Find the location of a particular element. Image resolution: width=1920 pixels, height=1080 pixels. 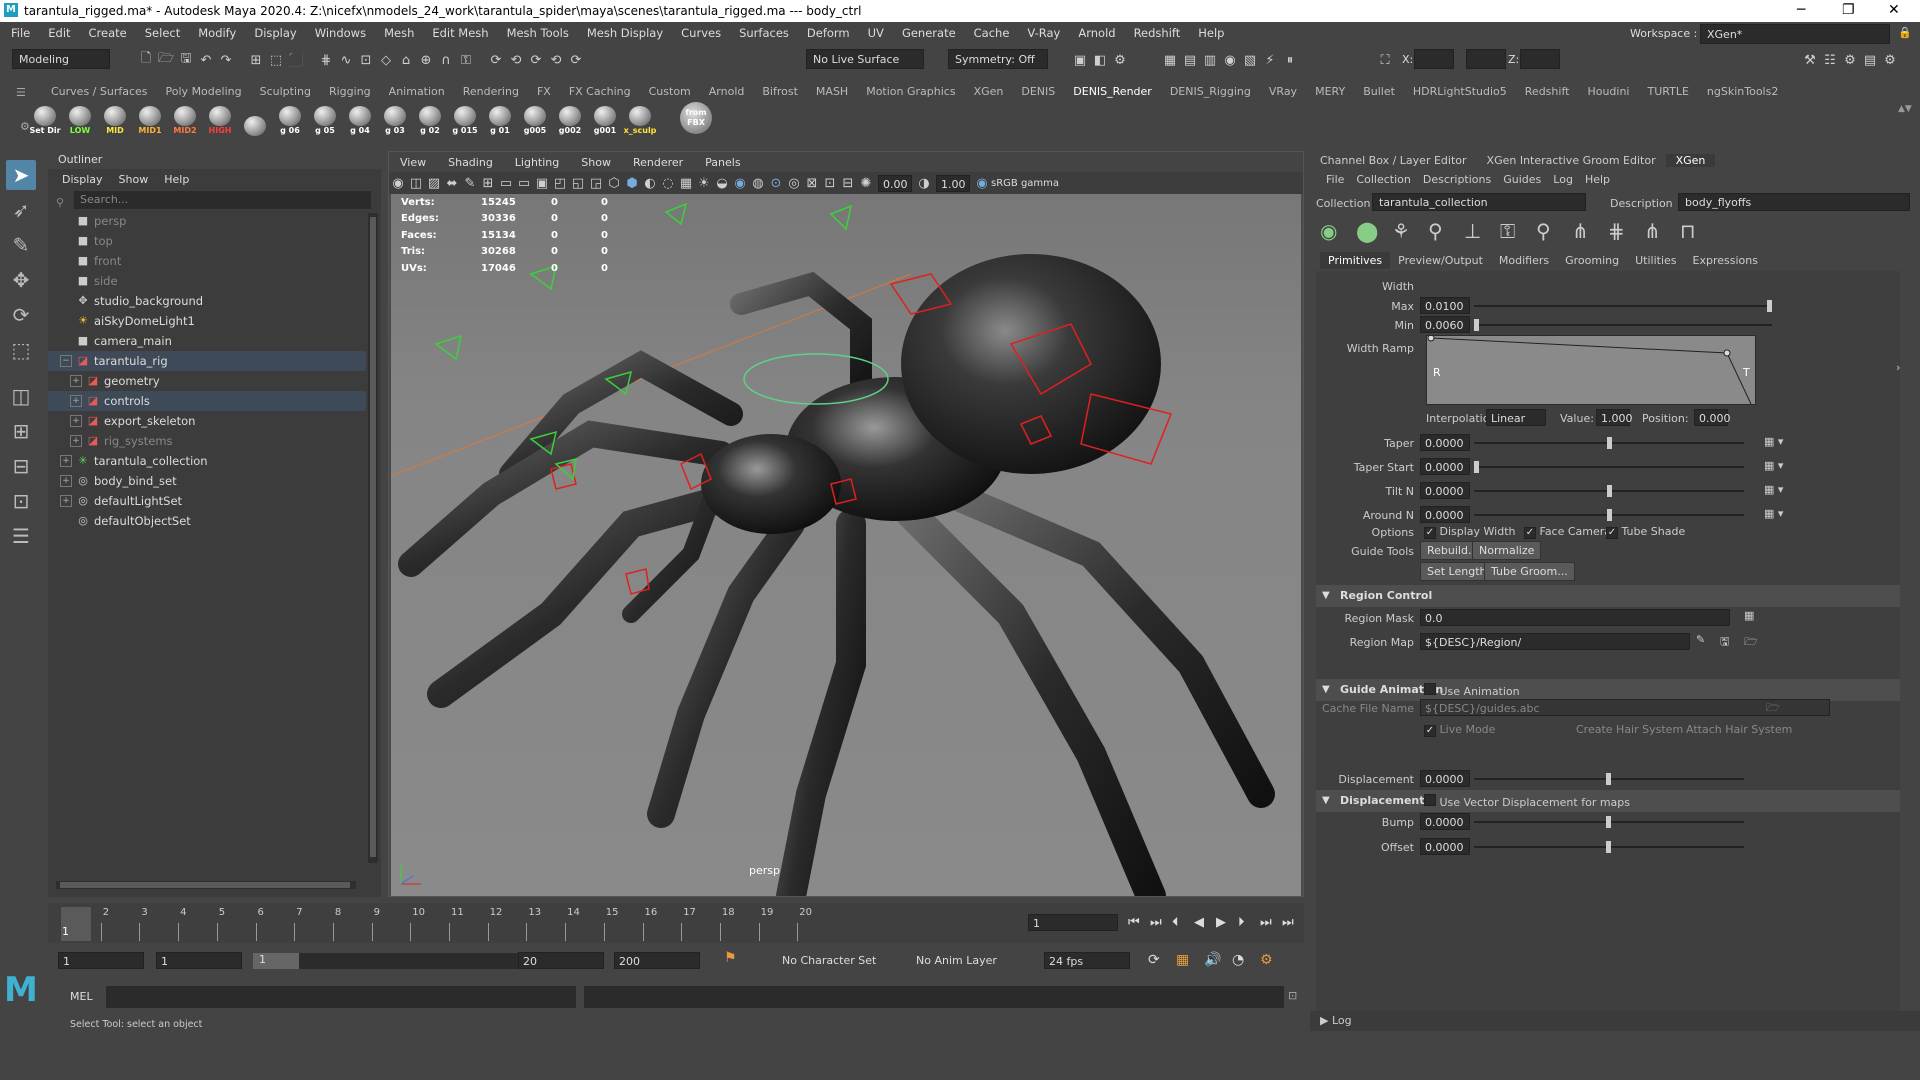

menu-deform: Deform is located at coordinates (828, 33).